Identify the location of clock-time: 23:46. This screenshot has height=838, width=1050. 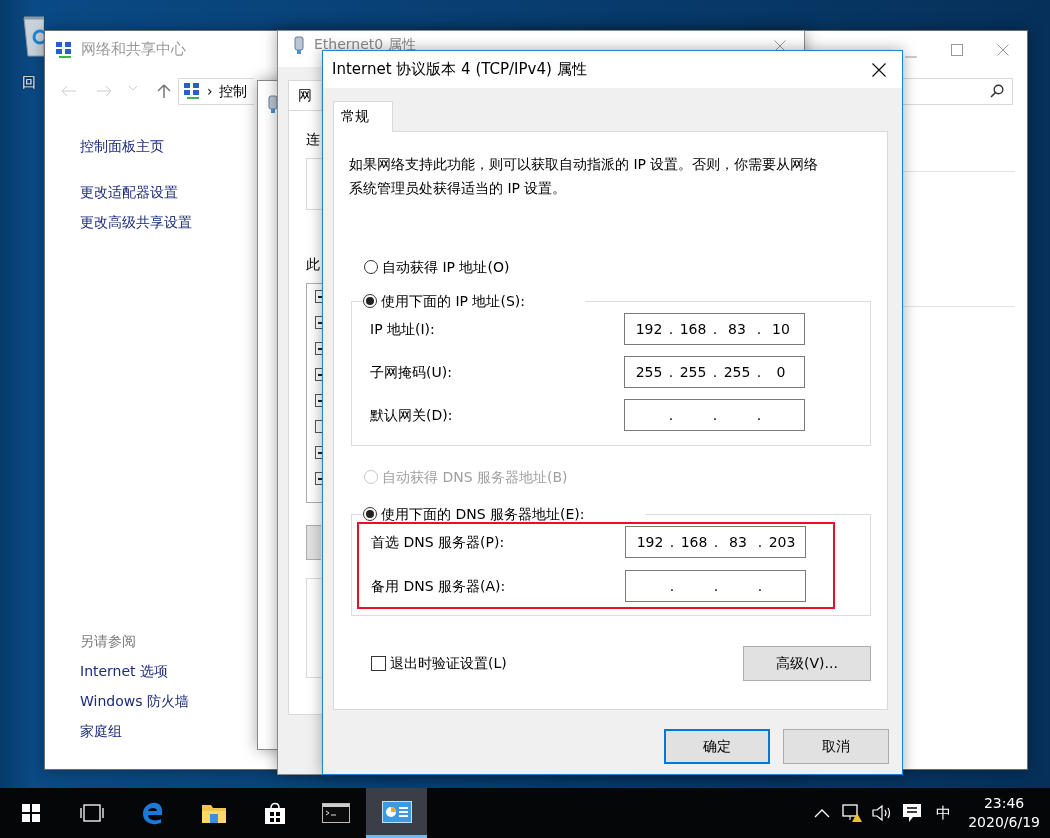
(1004, 803).